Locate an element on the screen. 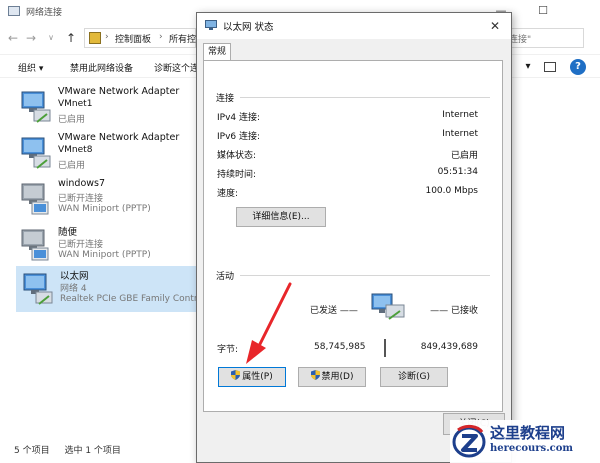 The width and height of the screenshot is (600, 463). activity-group-label: 活动 is located at coordinates (225, 277).